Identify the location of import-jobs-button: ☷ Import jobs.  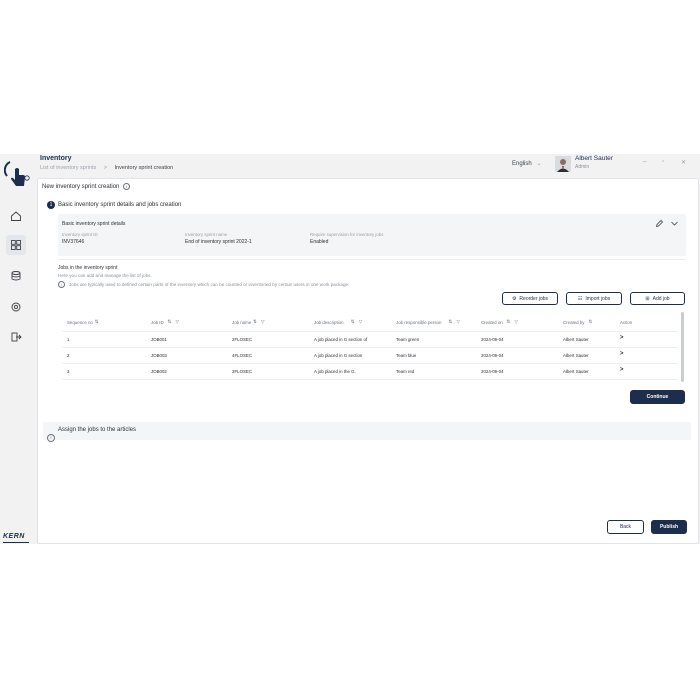
(594, 298).